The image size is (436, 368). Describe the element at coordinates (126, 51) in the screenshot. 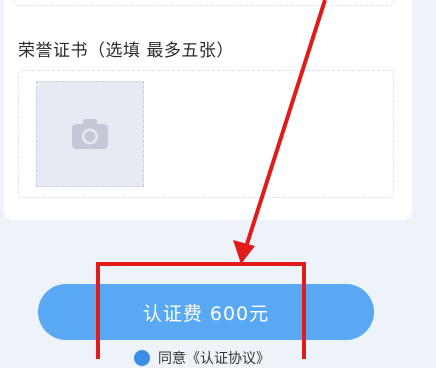

I see `honor-certificate-label: 荣誉证书（选填 最多五张）` at that location.